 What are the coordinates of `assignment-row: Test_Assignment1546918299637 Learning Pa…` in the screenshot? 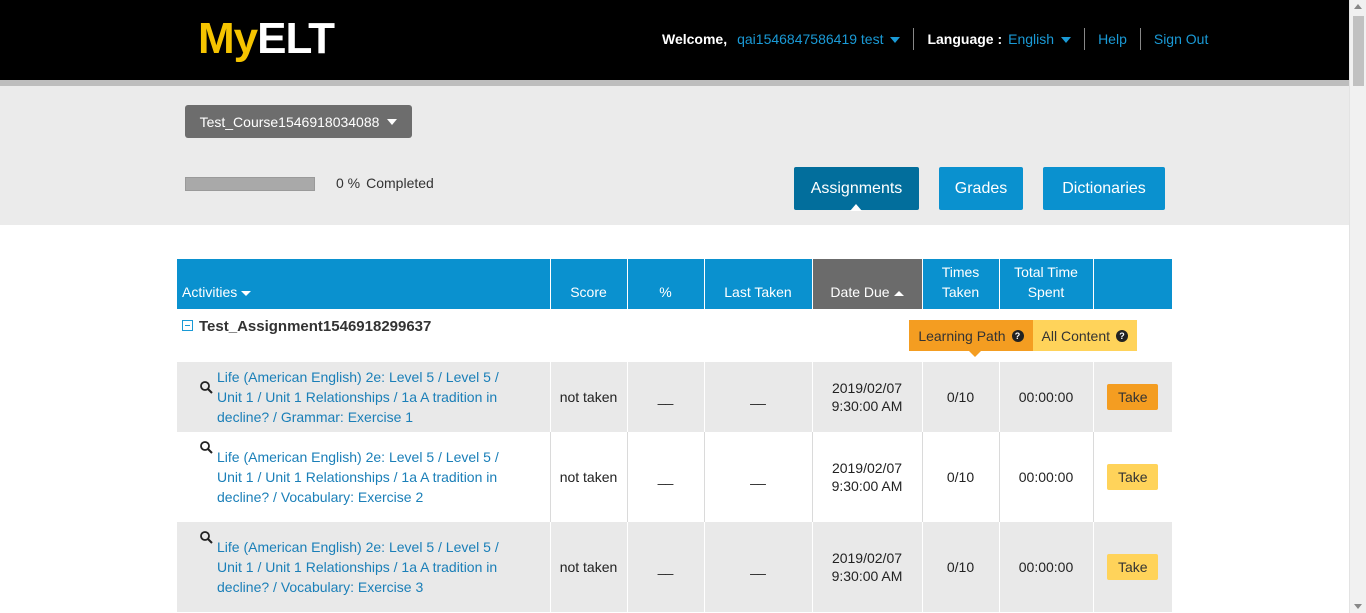 It's located at (674, 335).